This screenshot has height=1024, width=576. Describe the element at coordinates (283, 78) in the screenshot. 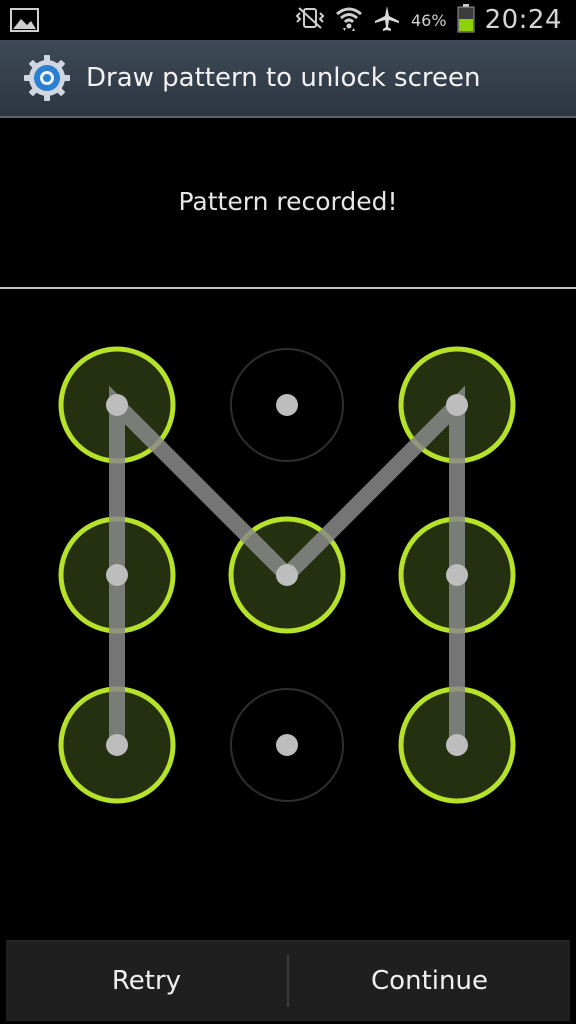

I see `page-title: Draw pattern to unlock screen` at that location.